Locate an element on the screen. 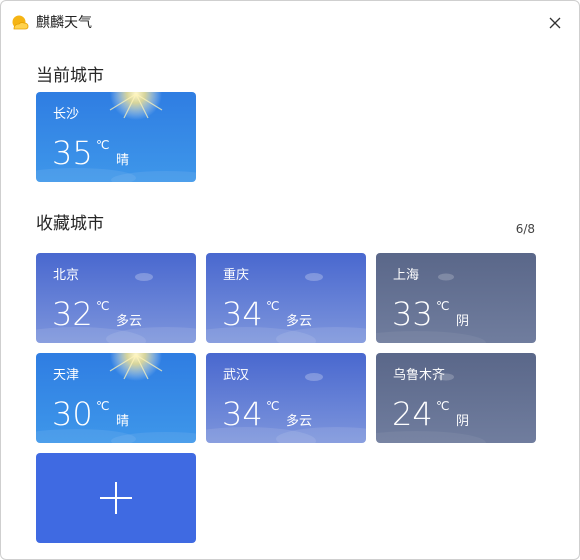 This screenshot has width=580, height=560. city-name: 武汉 is located at coordinates (236, 375).